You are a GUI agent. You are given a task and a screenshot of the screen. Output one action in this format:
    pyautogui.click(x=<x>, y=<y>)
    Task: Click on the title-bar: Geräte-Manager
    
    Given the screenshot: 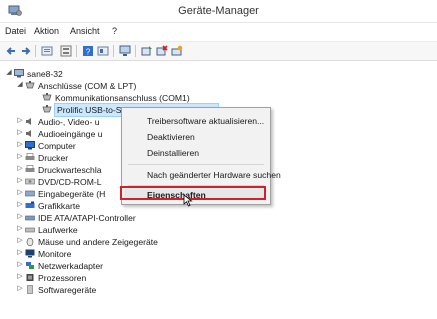 What is the action you would take?
    pyautogui.click(x=218, y=11)
    